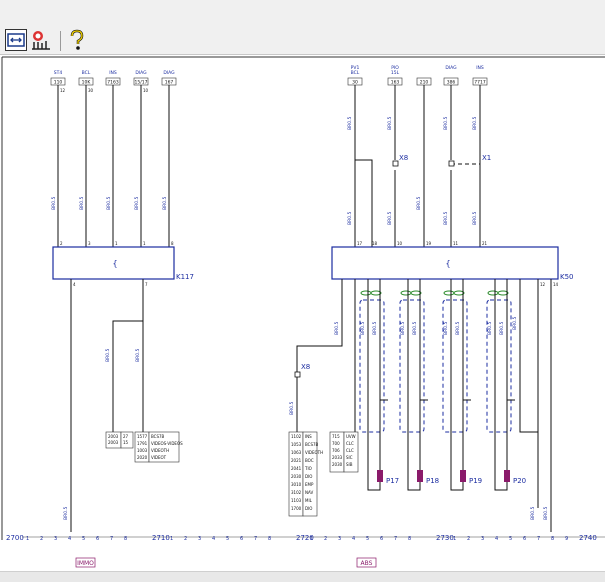 The image size is (605, 582). What do you see at coordinates (336, 436) in the screenshot?
I see `right-table-cell: 715` at bounding box center [336, 436].